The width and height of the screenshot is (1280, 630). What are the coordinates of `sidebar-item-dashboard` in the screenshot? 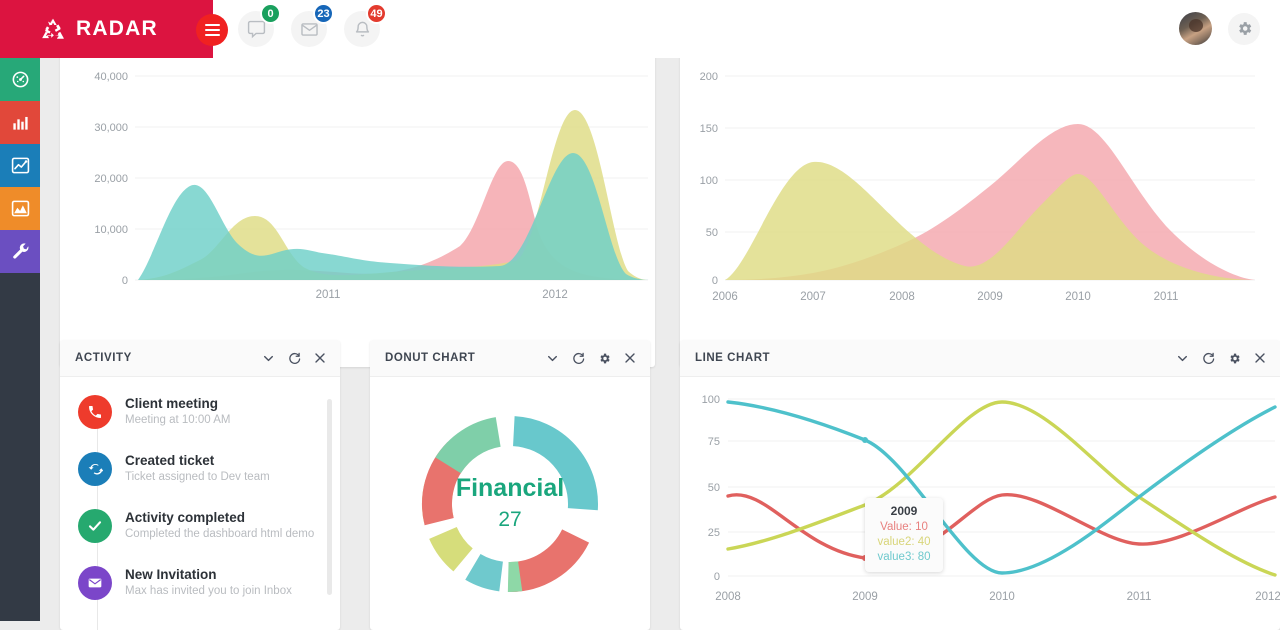 It's located at (20, 79).